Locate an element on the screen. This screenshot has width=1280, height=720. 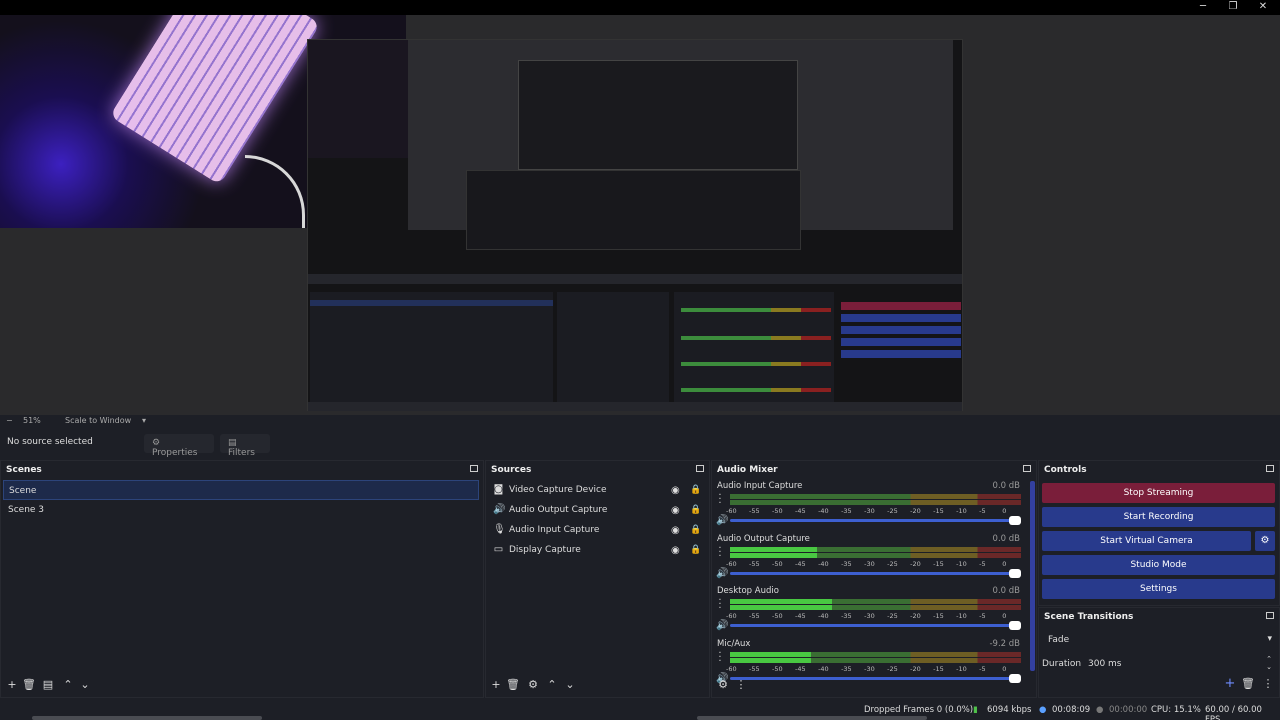
tick-label: -35 is located at coordinates (846, 563).